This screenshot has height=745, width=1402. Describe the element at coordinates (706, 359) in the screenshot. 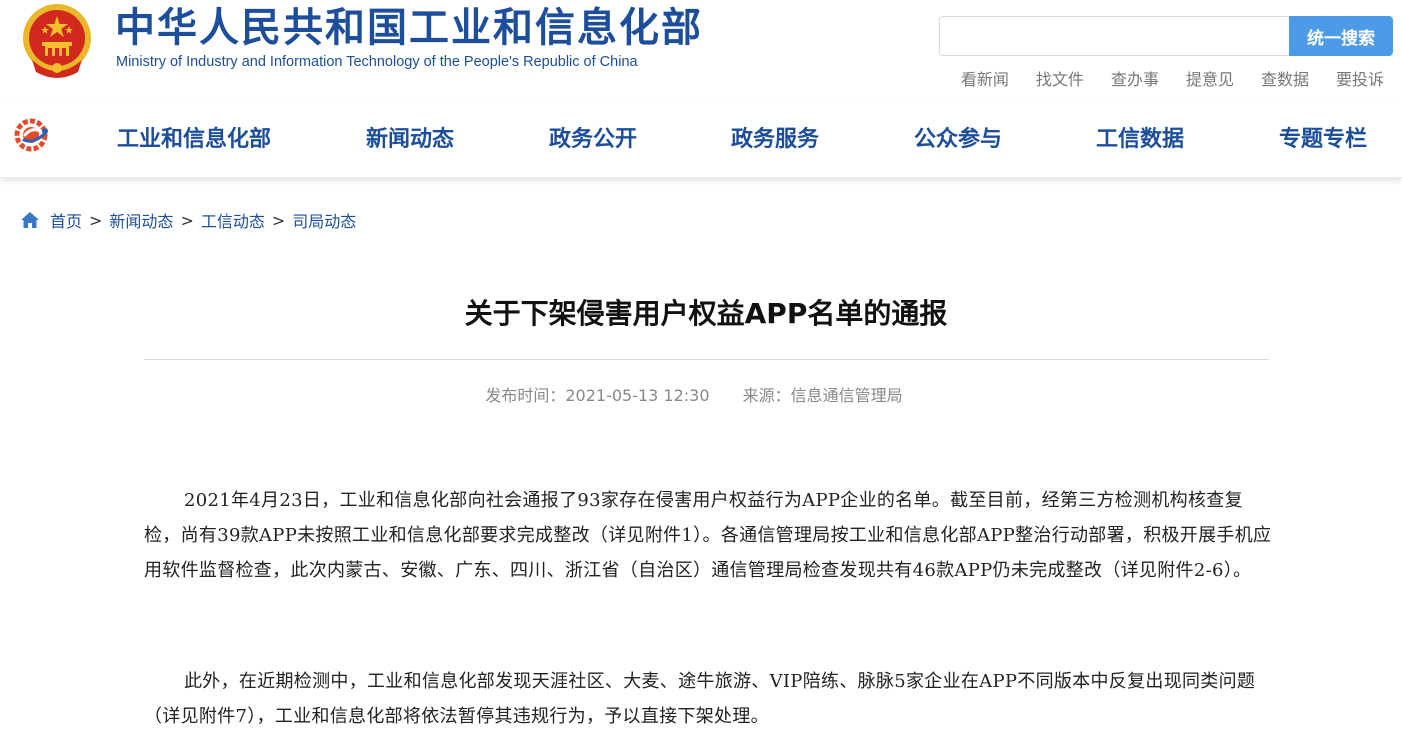

I see `title-divider` at that location.